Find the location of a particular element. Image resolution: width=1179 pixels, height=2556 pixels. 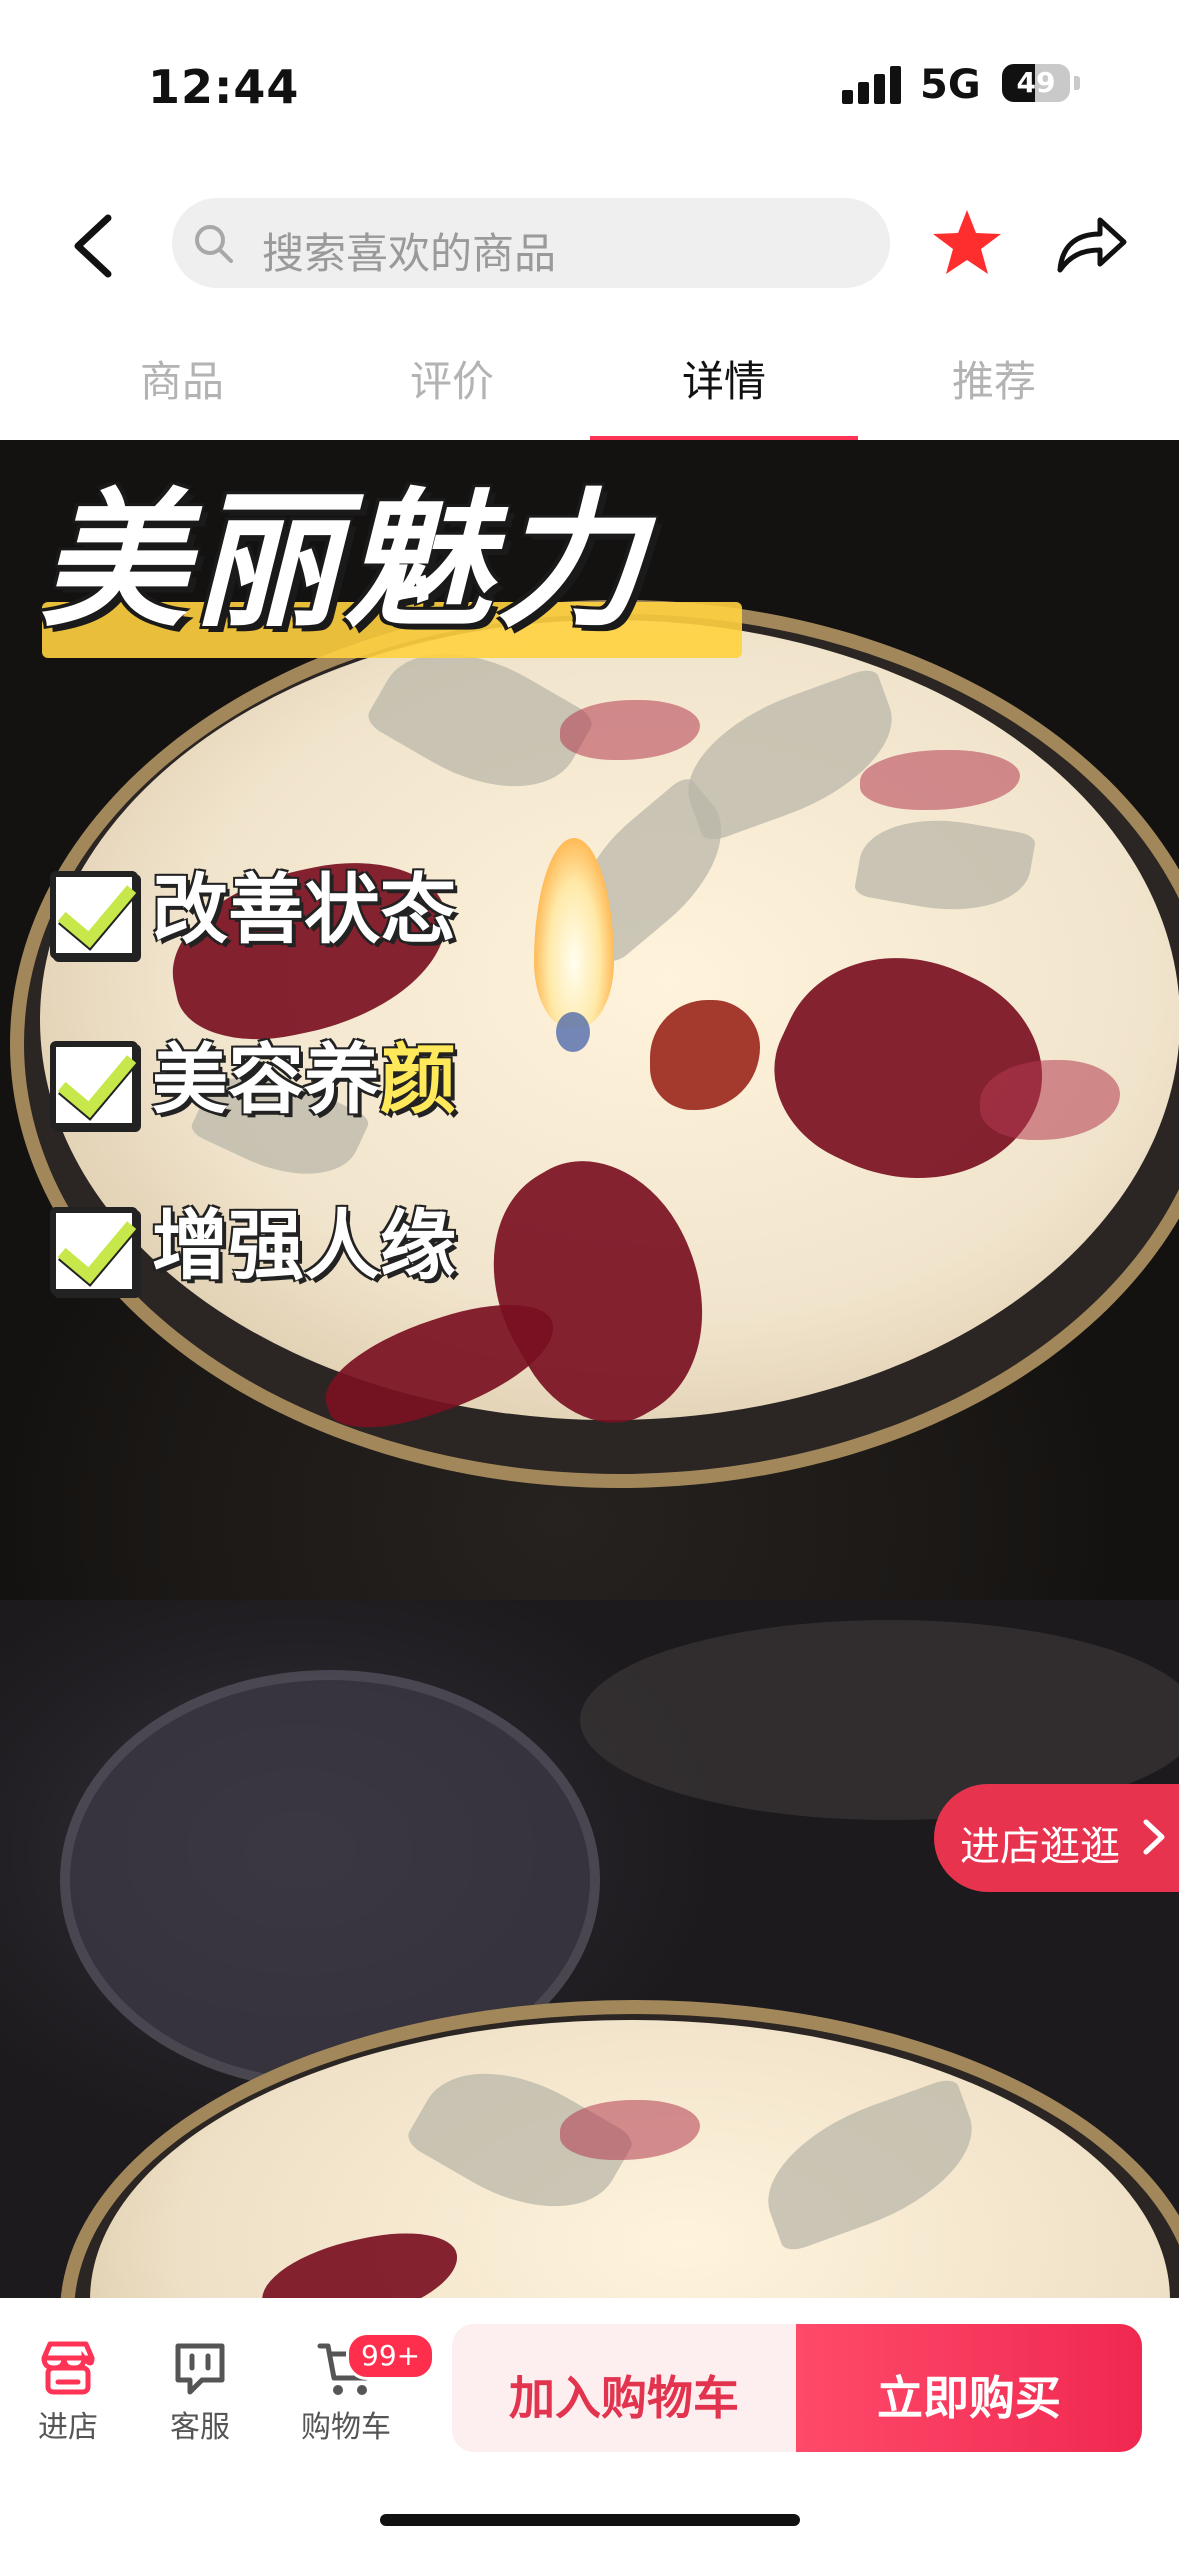

home-indicator is located at coordinates (590, 2520).